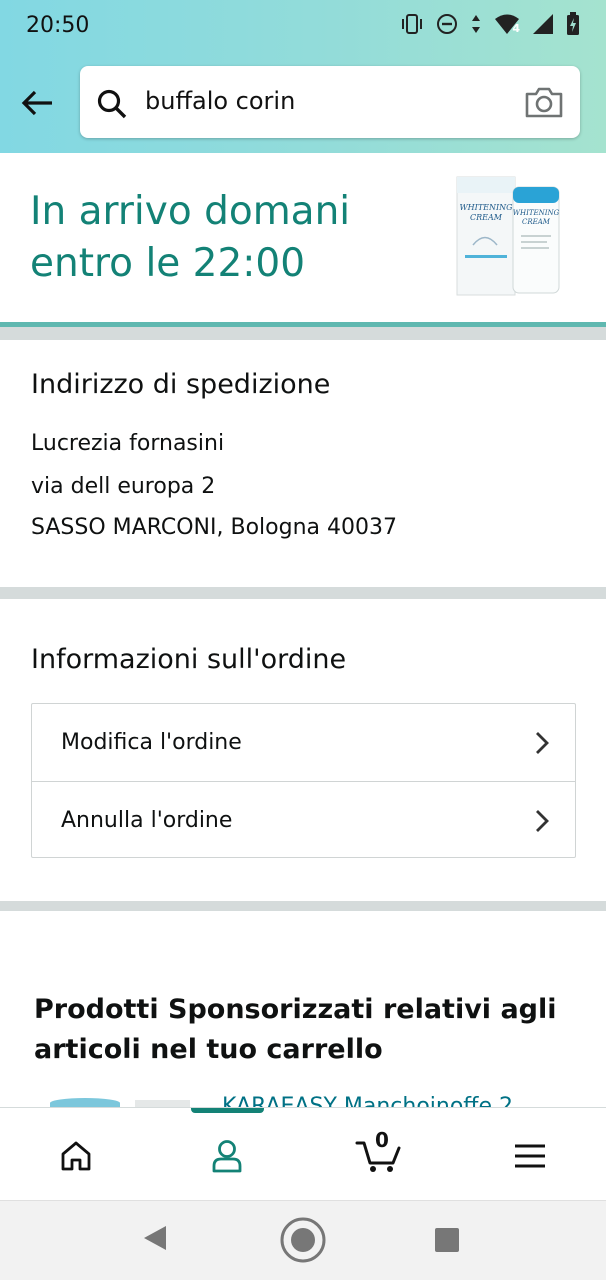 The height and width of the screenshot is (1280, 606). I want to click on do-not-disturb-icon, so click(447, 24).